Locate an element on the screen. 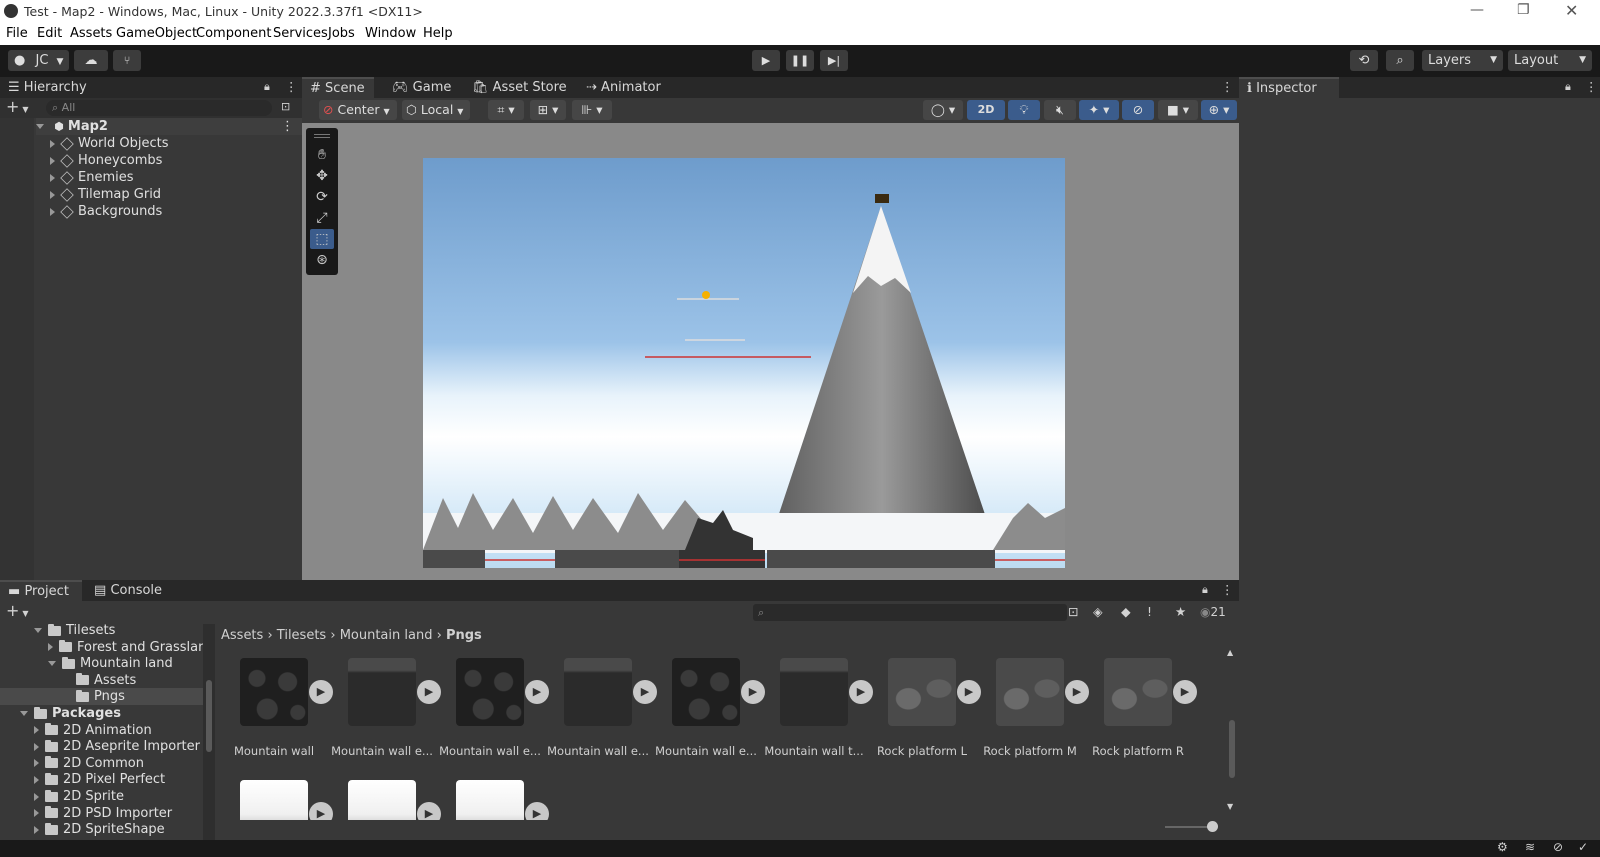 The image size is (1600, 857). camera-dropdown: ■ ▾ is located at coordinates (1178, 110).